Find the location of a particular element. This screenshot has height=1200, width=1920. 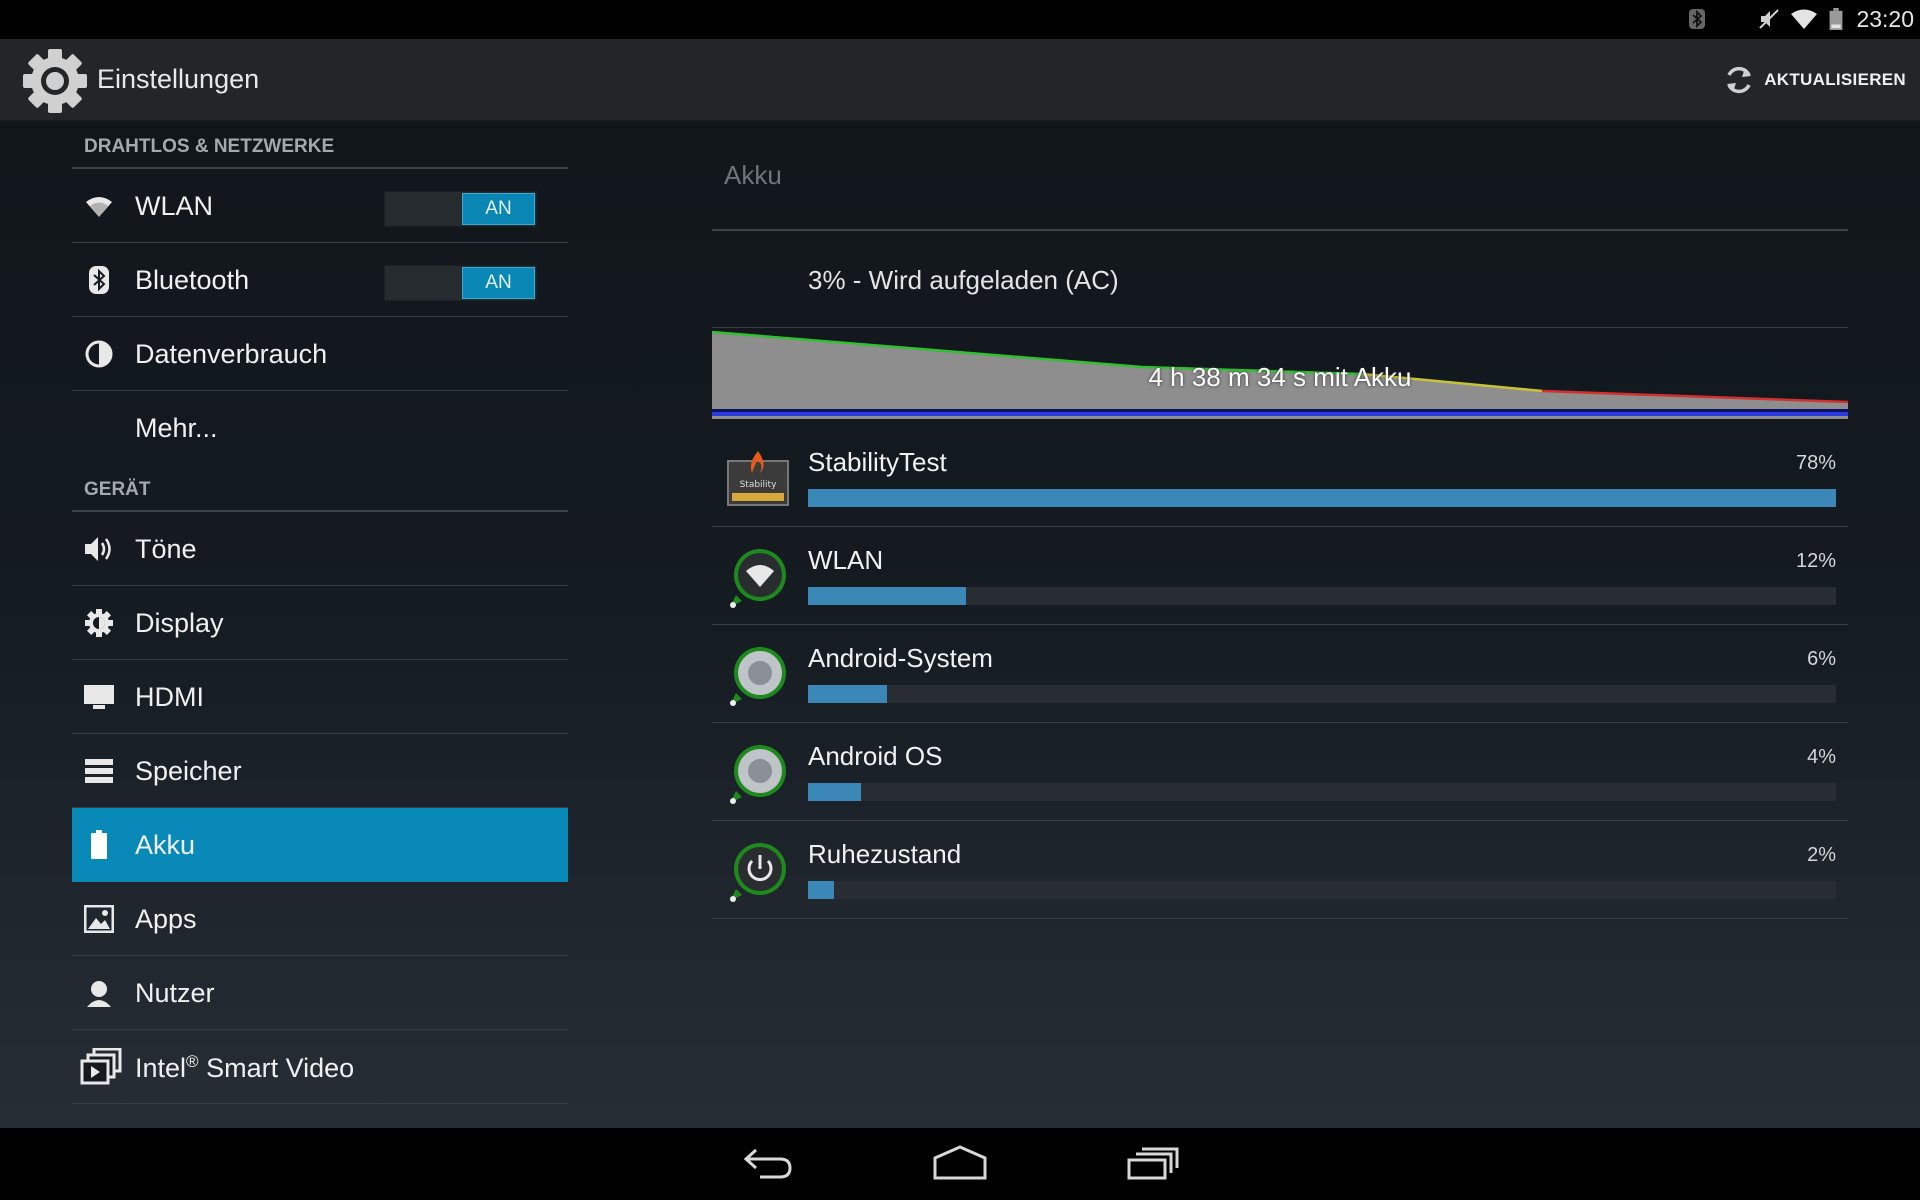

refresh-button: AKTUALISIEREN is located at coordinates (1814, 80).